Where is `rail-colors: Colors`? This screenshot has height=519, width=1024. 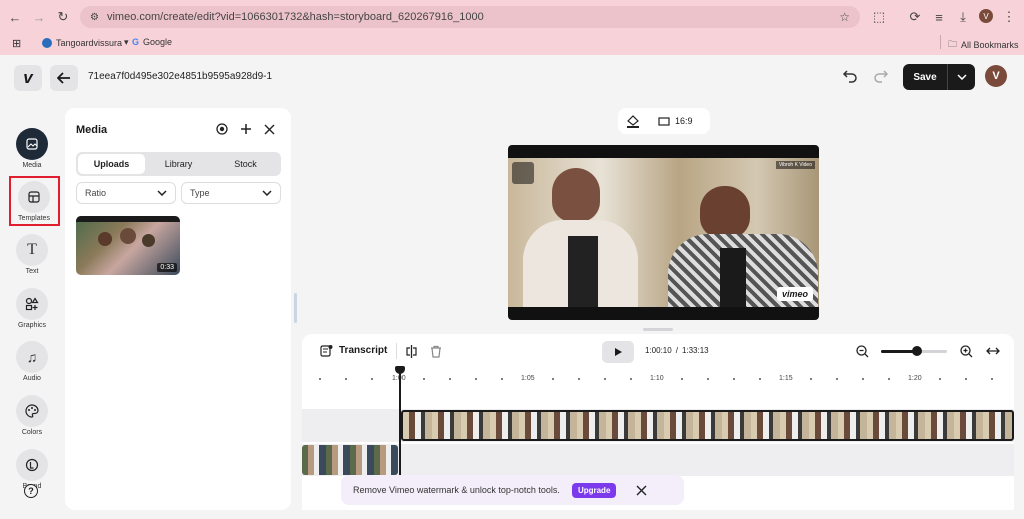 rail-colors: Colors is located at coordinates (32, 415).